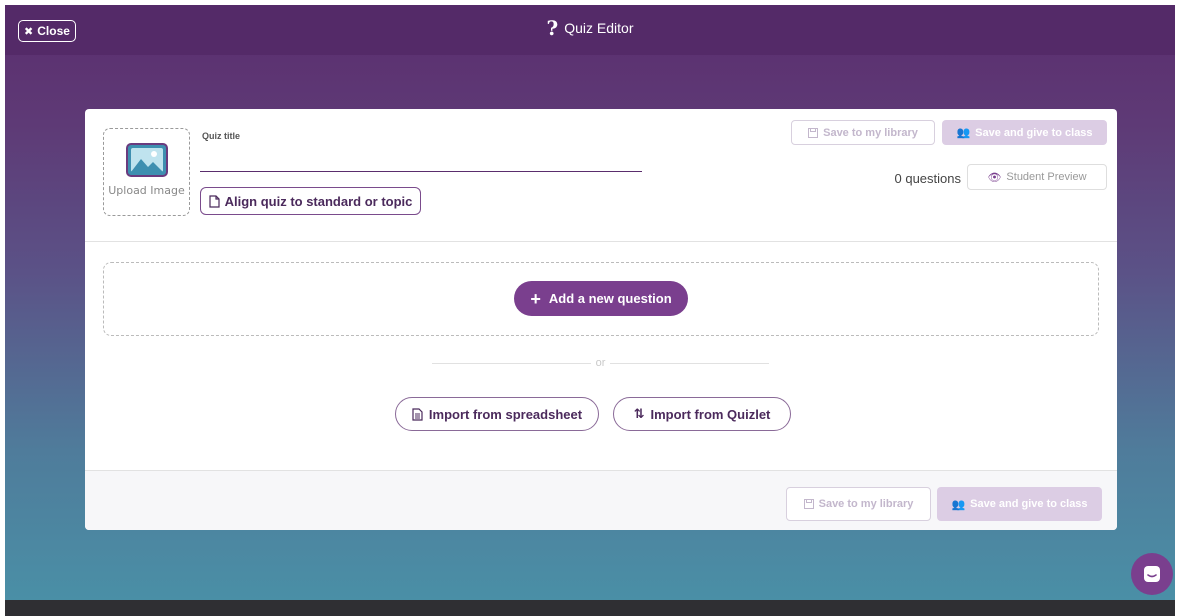  Describe the element at coordinates (710, 414) in the screenshot. I see `import-from-quizlet-label: Import from Quizlet` at that location.